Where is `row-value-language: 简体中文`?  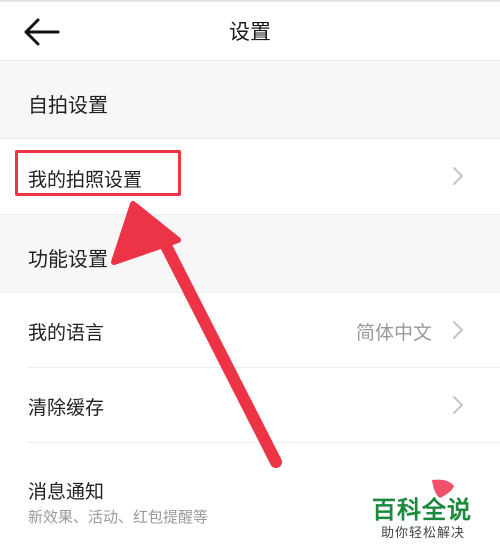 row-value-language: 简体中文 is located at coordinates (393, 333).